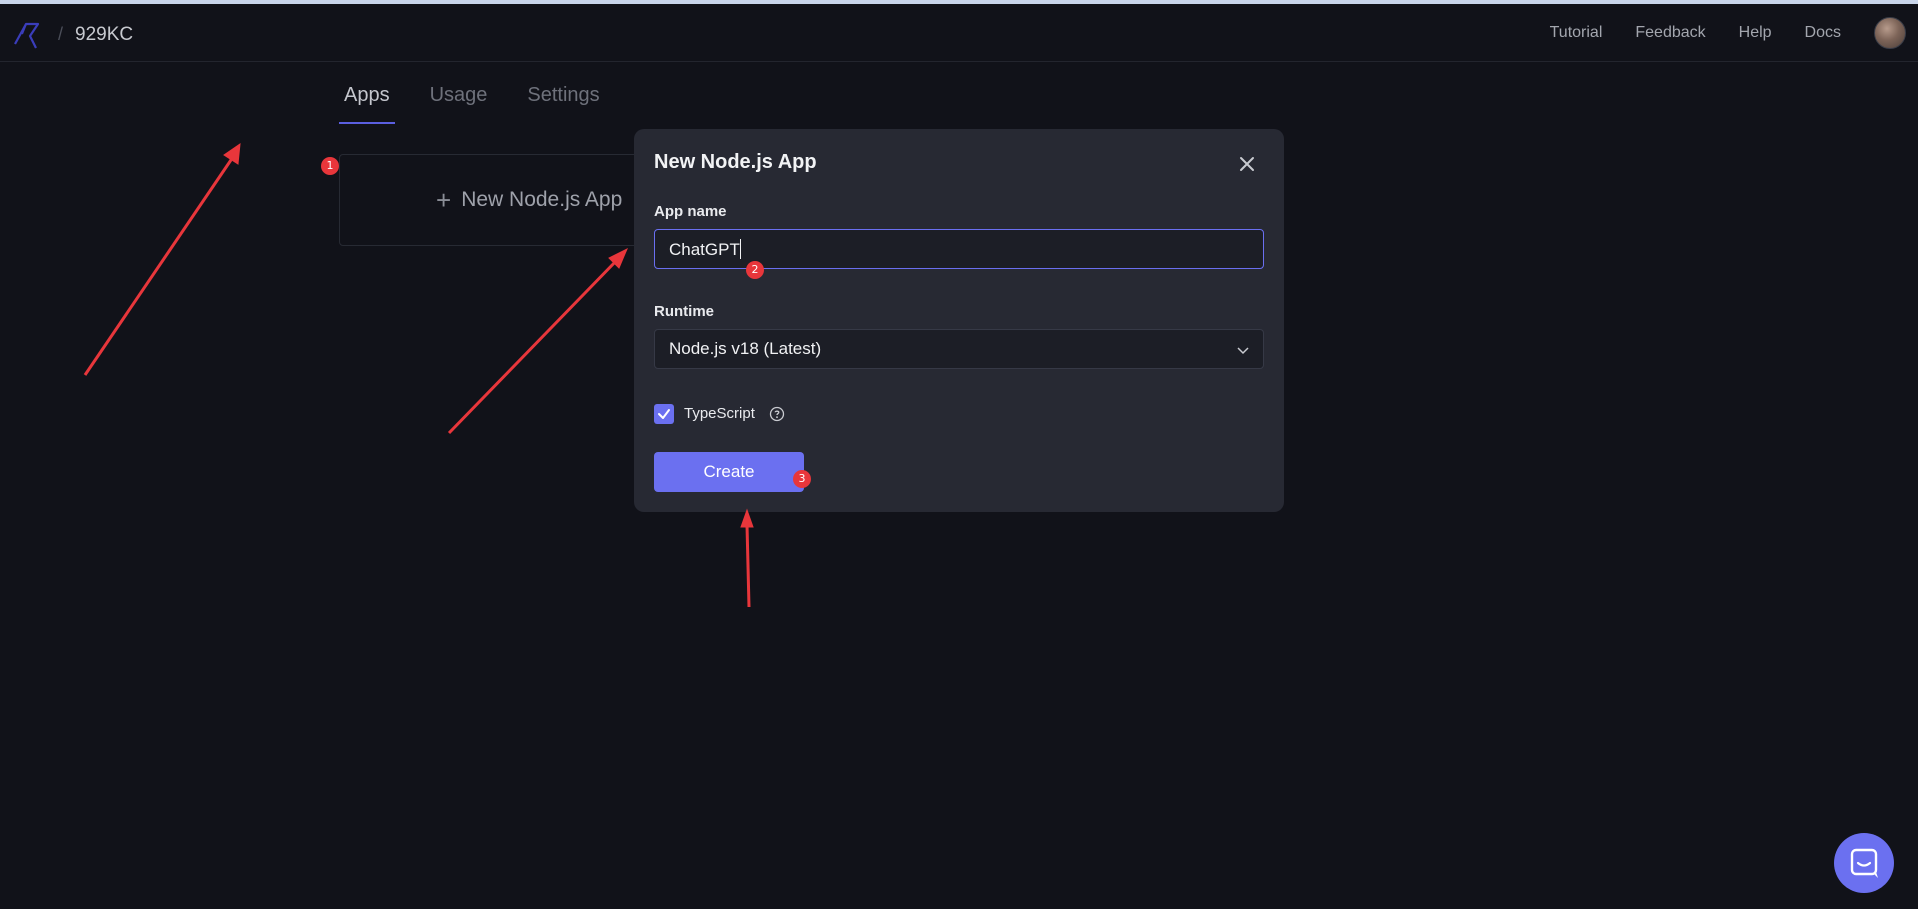 This screenshot has width=1918, height=909. Describe the element at coordinates (1890, 33) in the screenshot. I see `user-avatar` at that location.